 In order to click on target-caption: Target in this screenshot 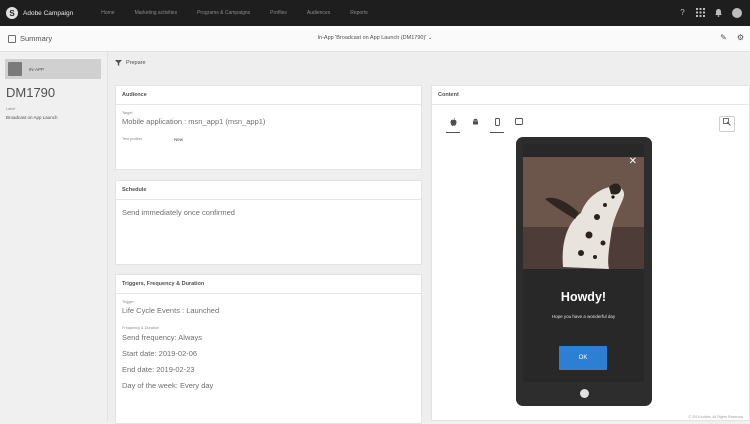, I will do `click(127, 113)`.